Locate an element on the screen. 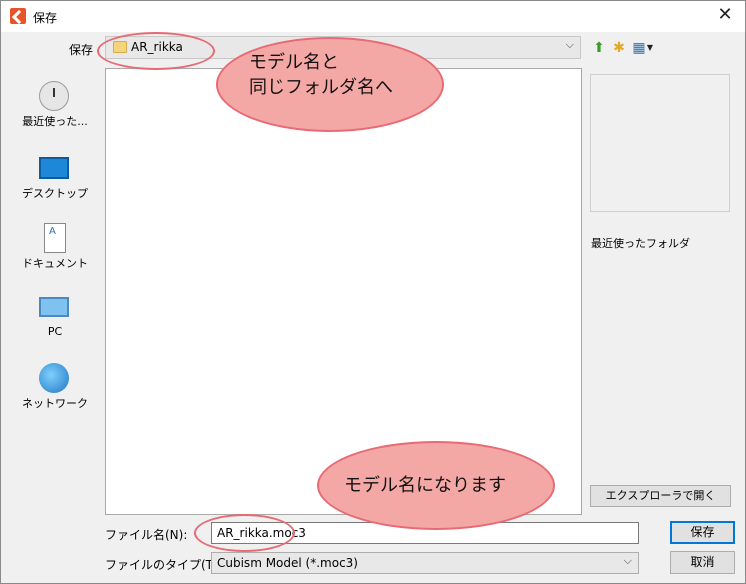  preview-pane is located at coordinates (660, 143).